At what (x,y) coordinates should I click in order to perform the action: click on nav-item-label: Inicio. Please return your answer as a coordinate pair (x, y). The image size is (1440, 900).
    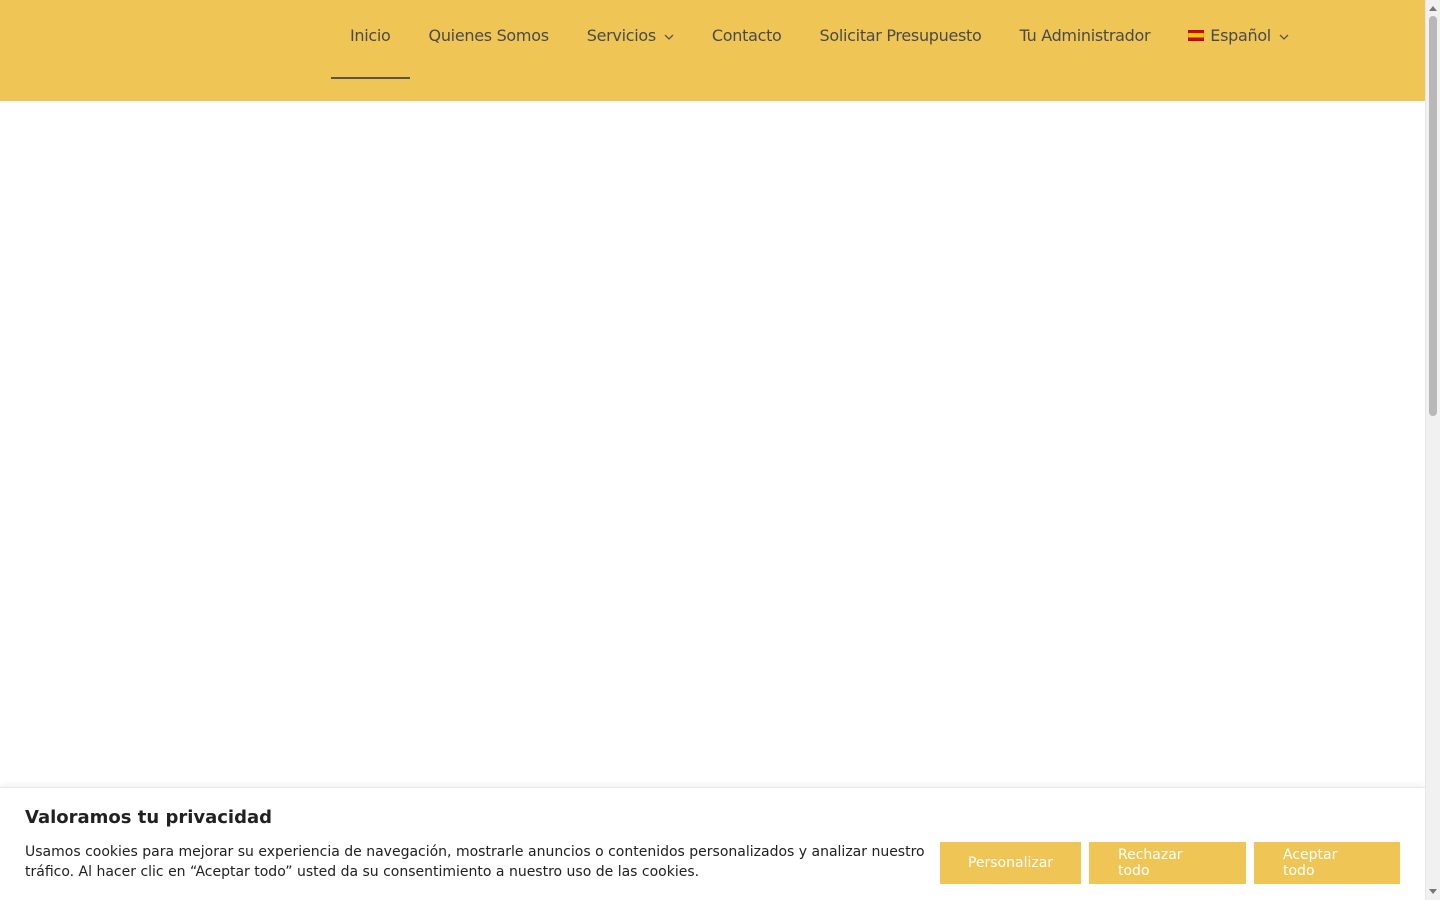
    Looking at the image, I should click on (370, 35).